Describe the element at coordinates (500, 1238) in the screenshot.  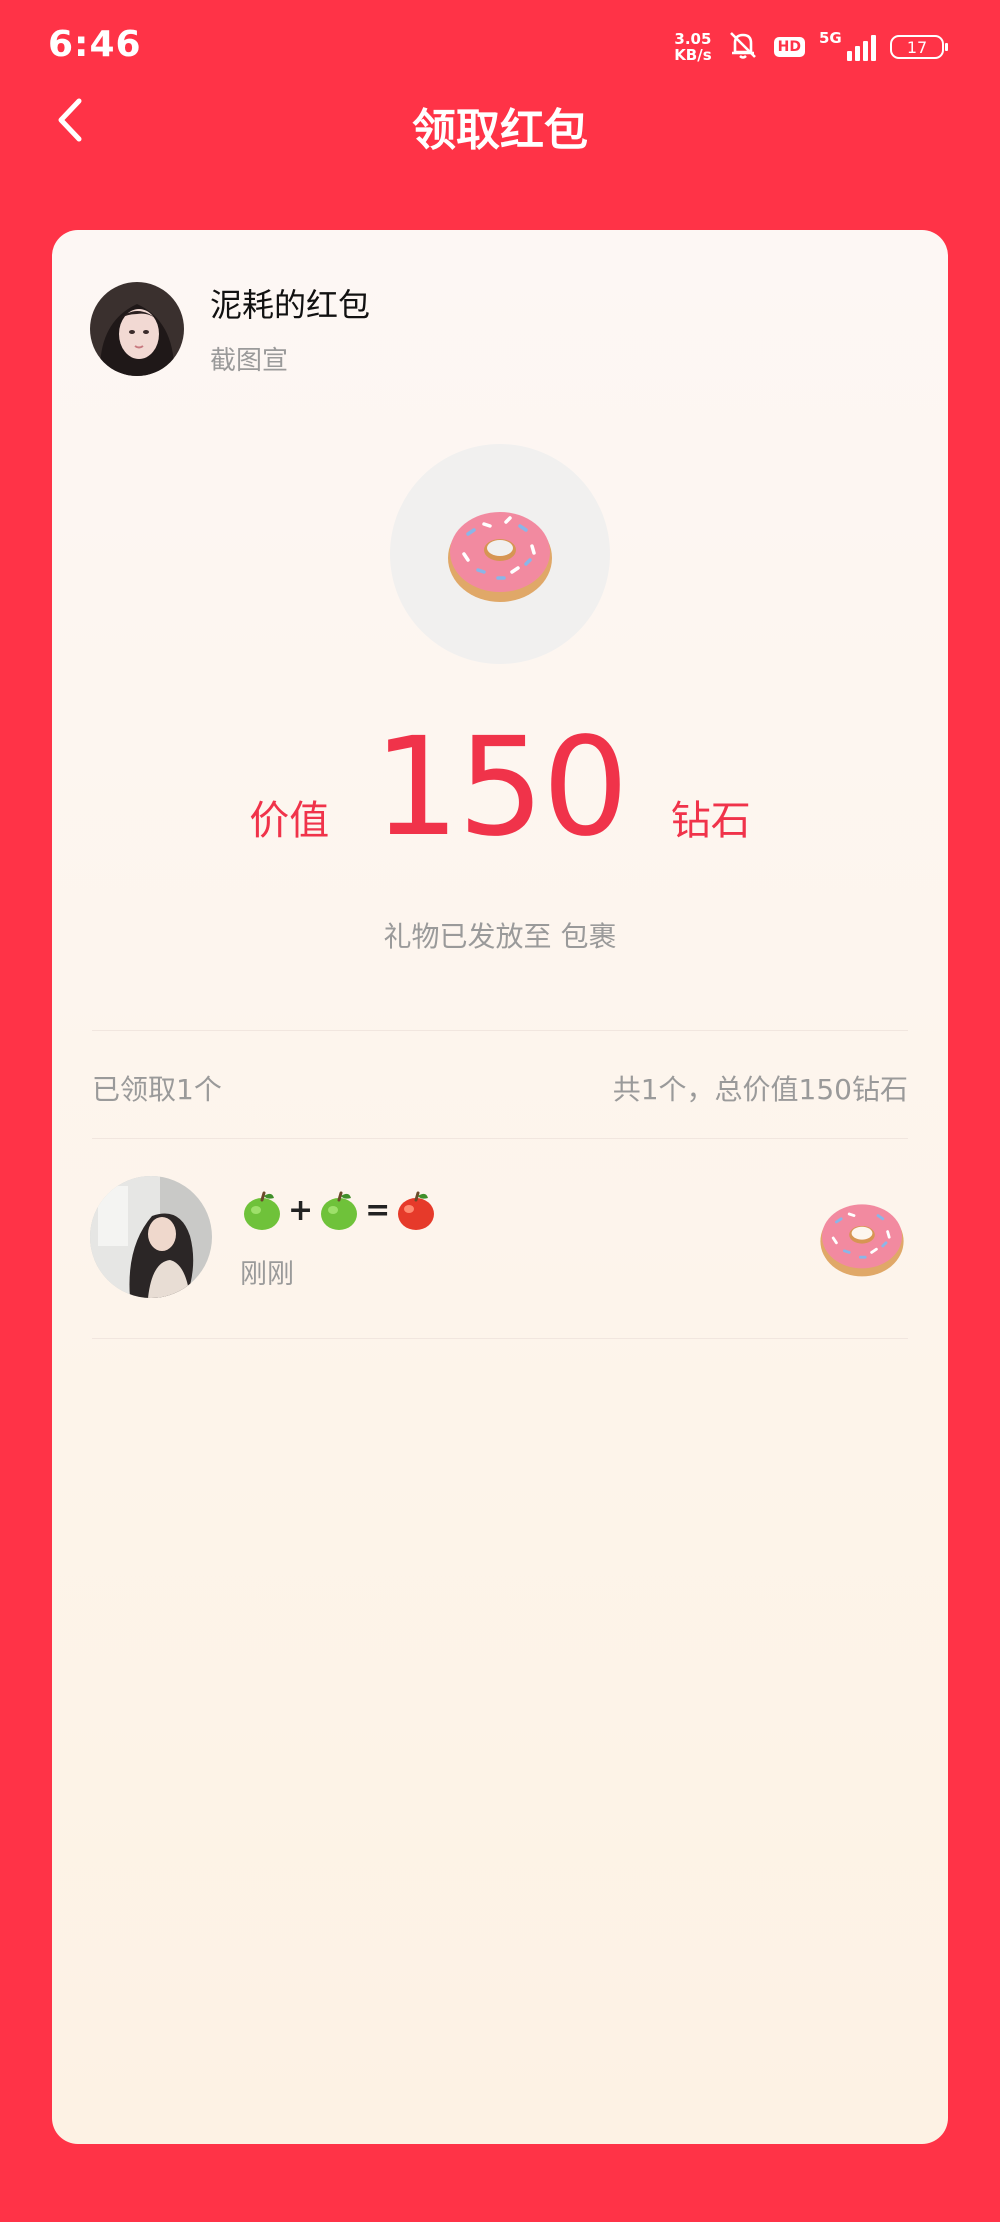
I see `receiver-row: + = 刚刚` at that location.